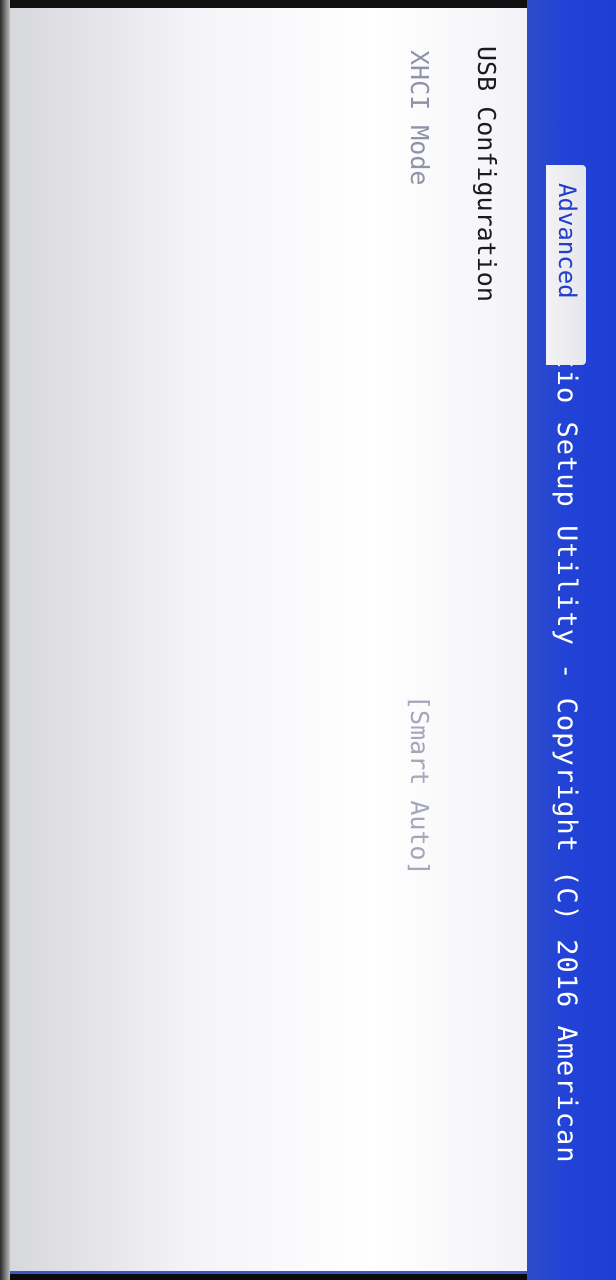  Describe the element at coordinates (5, 640) in the screenshot. I see `photo-left-edge` at that location.